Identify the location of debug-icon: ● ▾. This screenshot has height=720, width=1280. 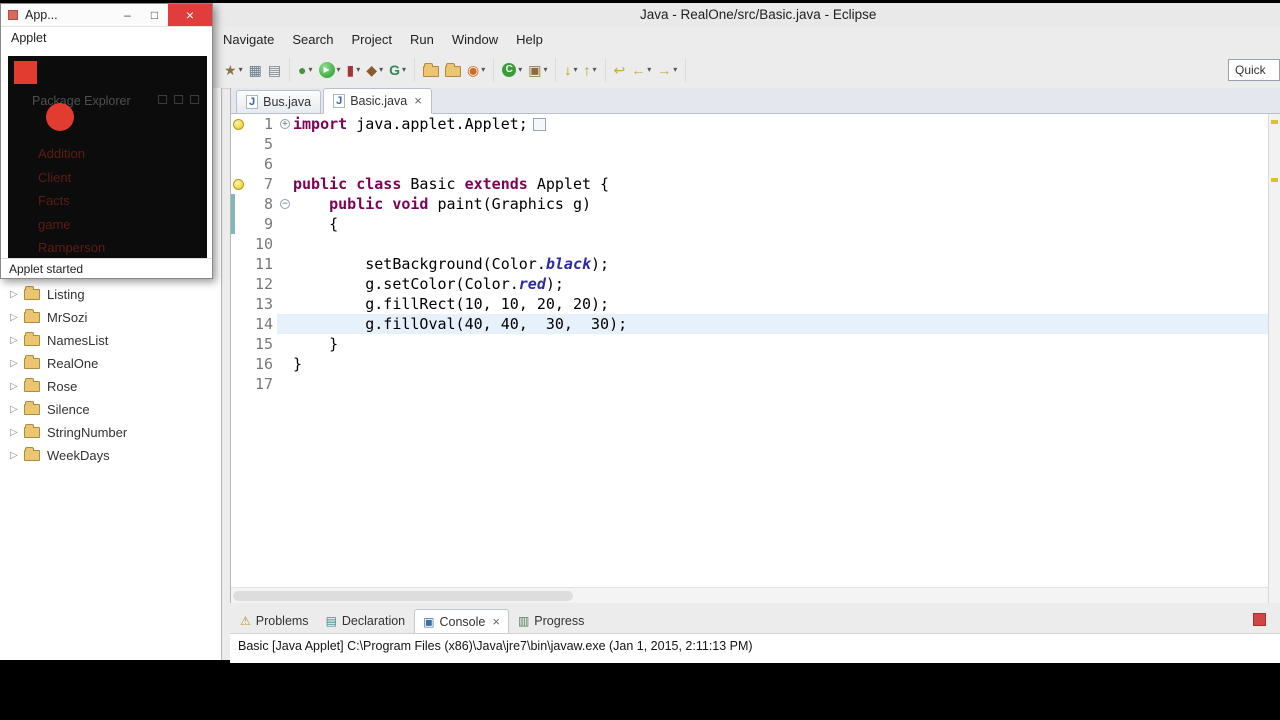
(305, 70).